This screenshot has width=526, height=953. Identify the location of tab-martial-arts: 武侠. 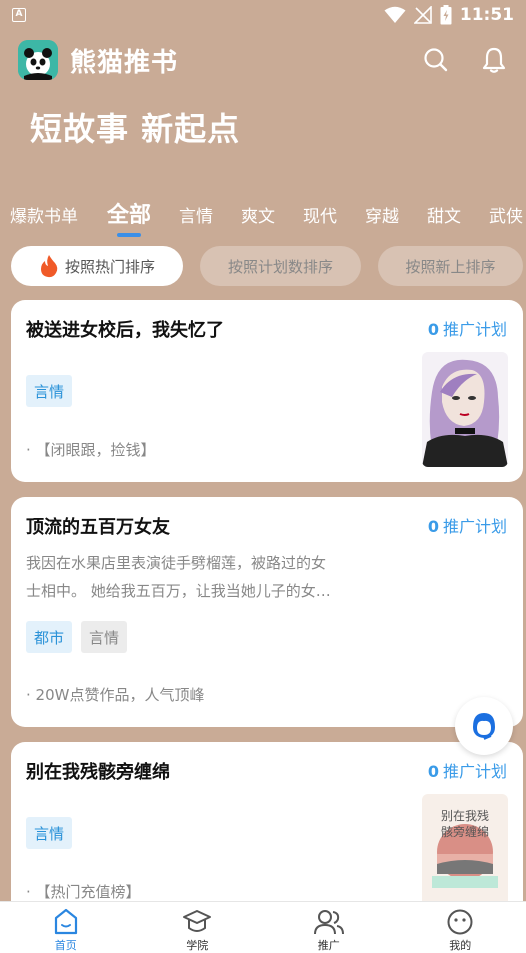
(506, 214).